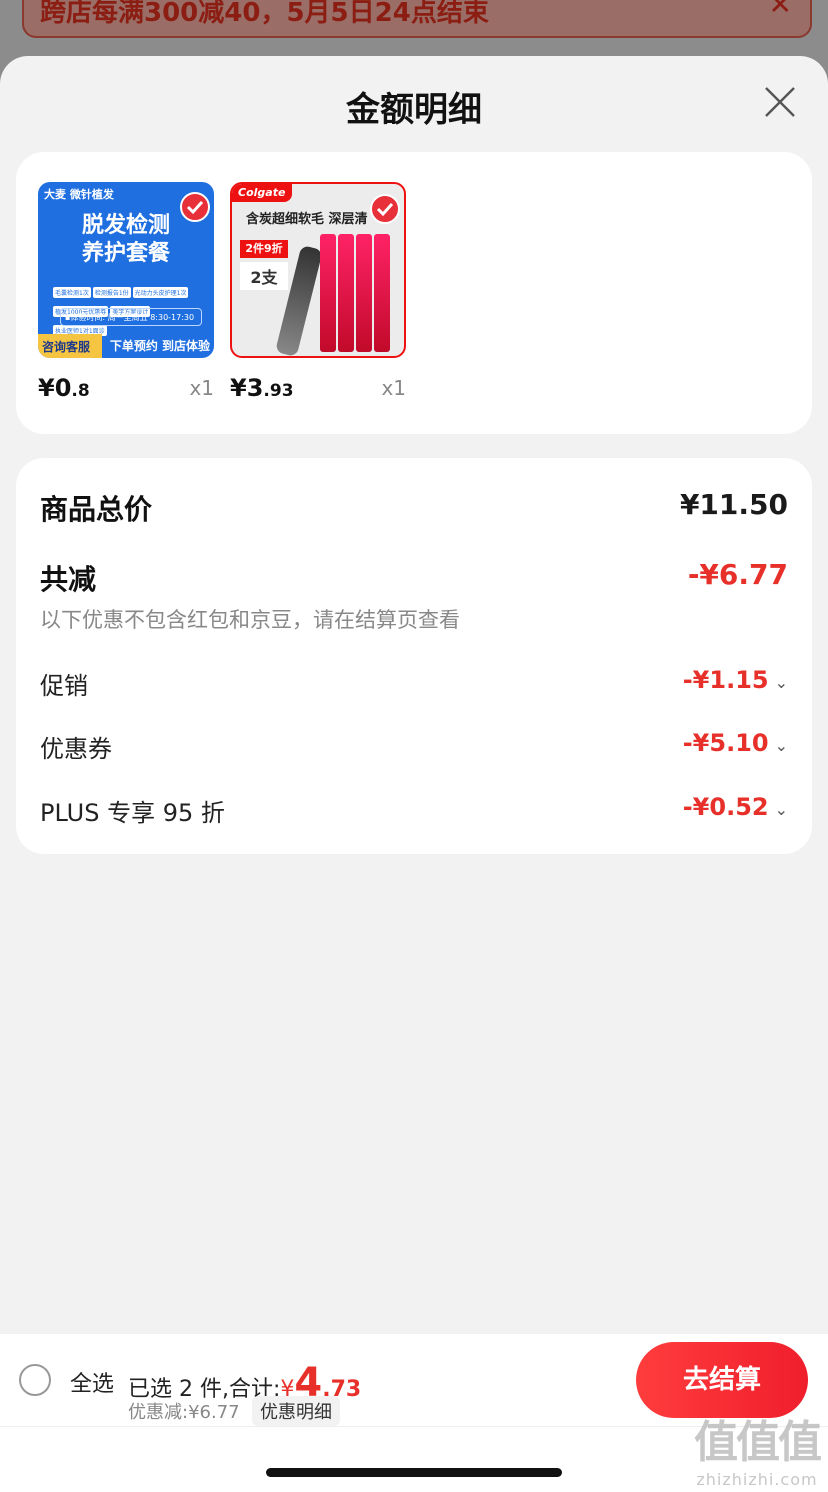 The width and height of the screenshot is (828, 1492). What do you see at coordinates (264, 14) in the screenshot?
I see `promo-banner-text: 跨店每满300减40，5月5日24点结束` at bounding box center [264, 14].